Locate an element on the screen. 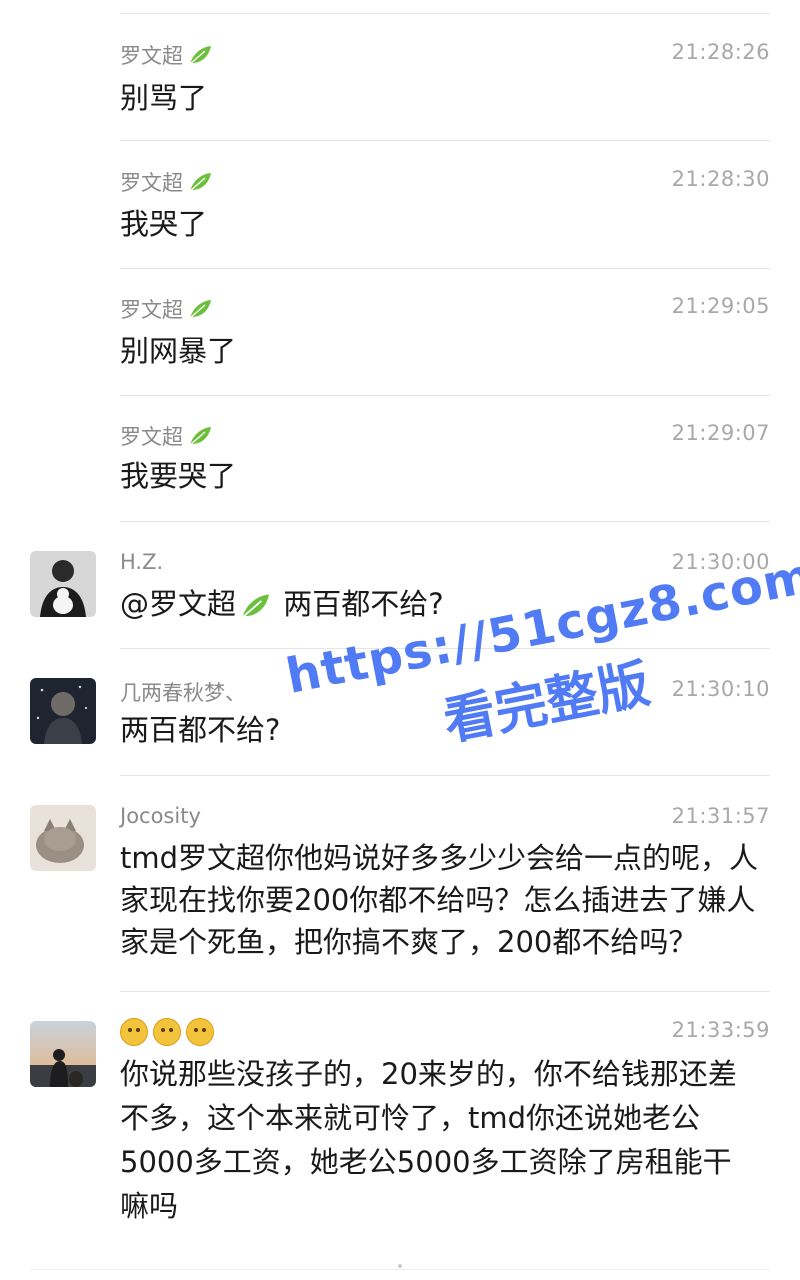 The width and height of the screenshot is (800, 1280). message-text: 别网暴了 is located at coordinates (178, 351).